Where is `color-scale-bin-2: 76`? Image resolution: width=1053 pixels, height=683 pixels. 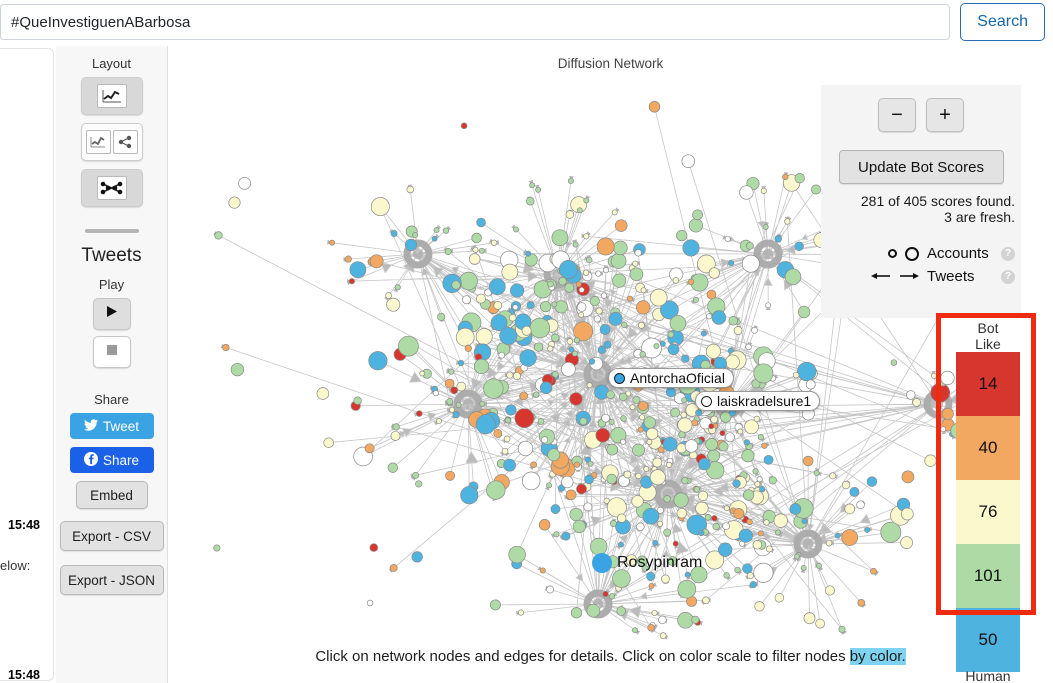
color-scale-bin-2: 76 is located at coordinates (988, 512).